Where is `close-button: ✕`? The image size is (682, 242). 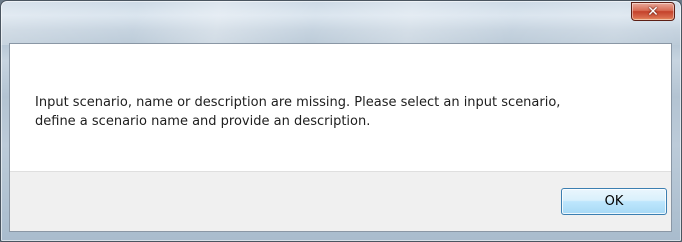 close-button: ✕ is located at coordinates (653, 11).